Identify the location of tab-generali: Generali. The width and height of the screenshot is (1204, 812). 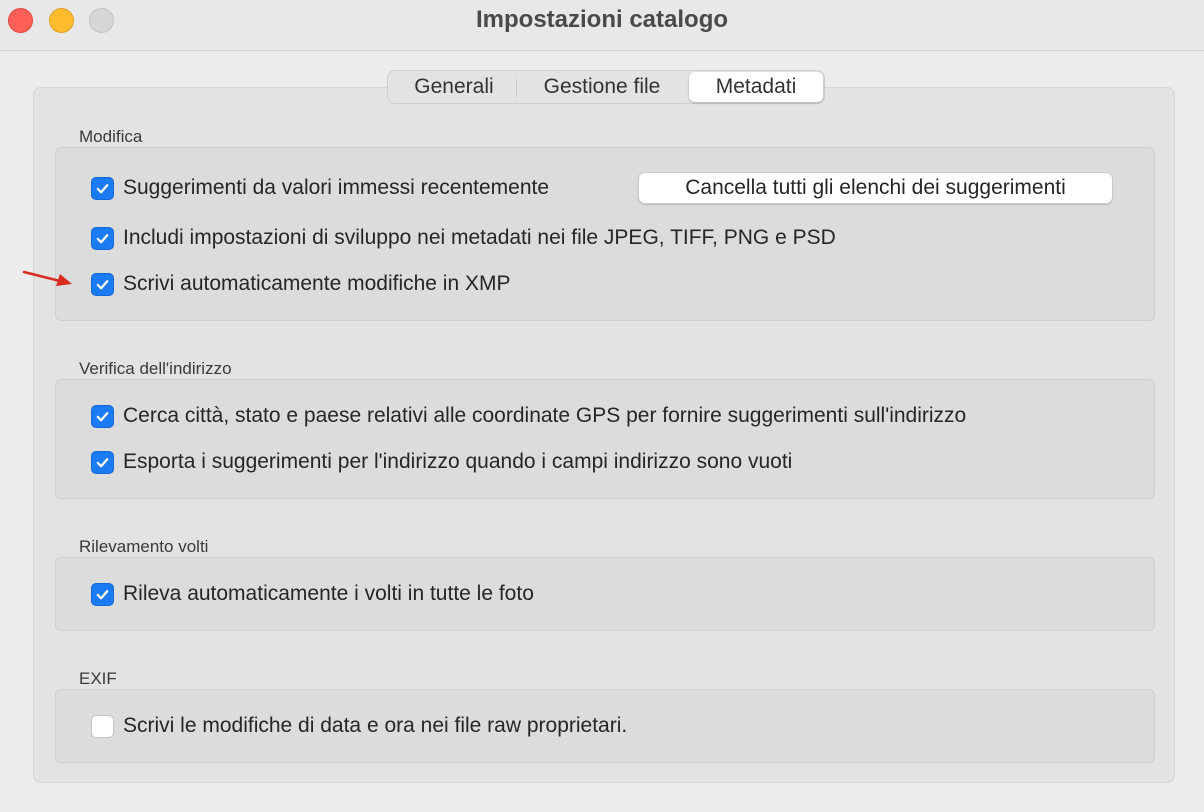
(454, 87).